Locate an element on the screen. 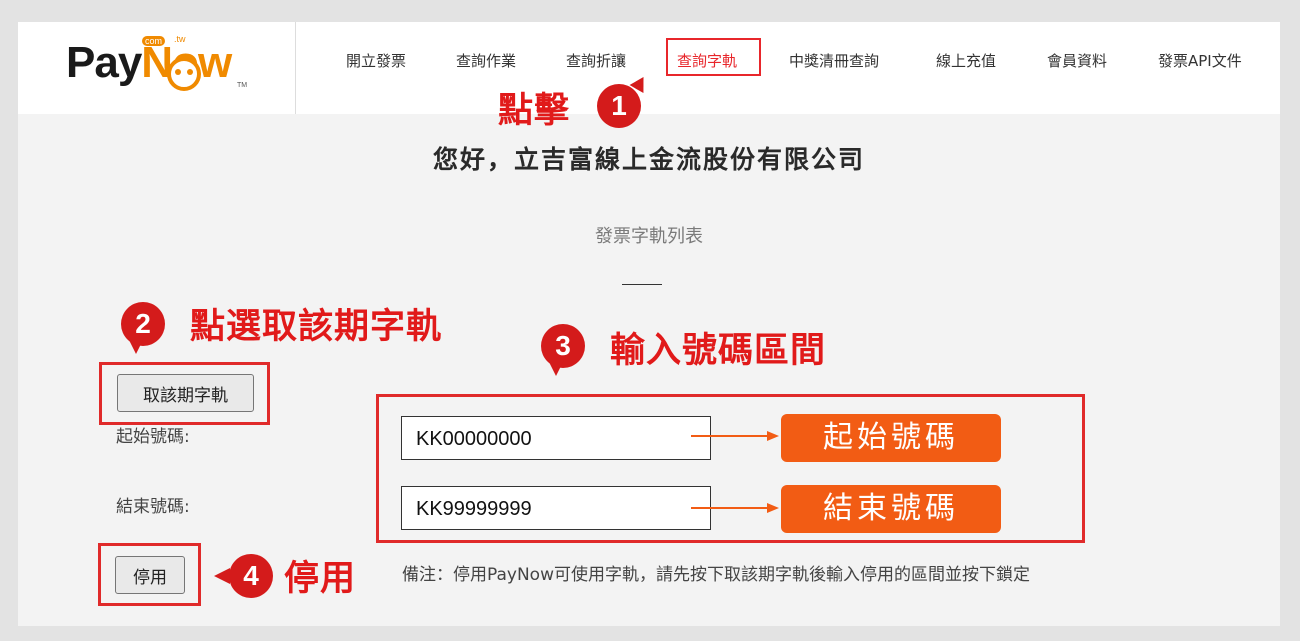  step2-pointer is located at coordinates (136, 346).